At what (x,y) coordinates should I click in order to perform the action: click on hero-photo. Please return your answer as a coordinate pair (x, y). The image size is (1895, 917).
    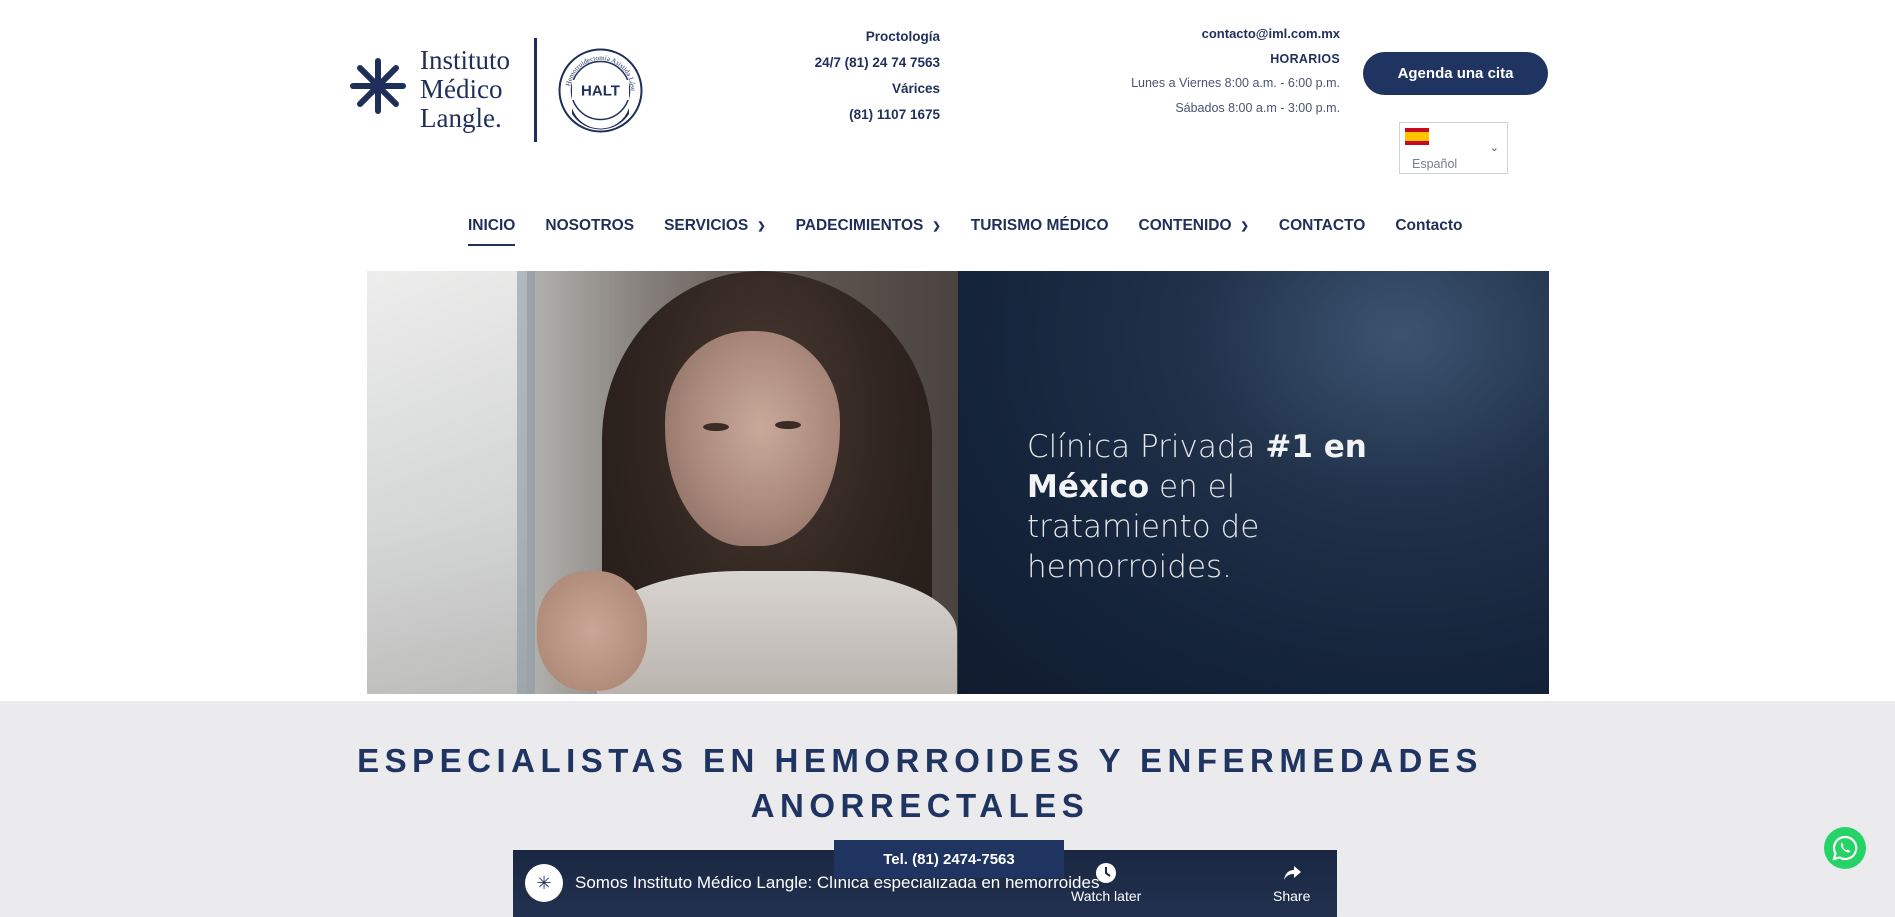
    Looking at the image, I should click on (662, 482).